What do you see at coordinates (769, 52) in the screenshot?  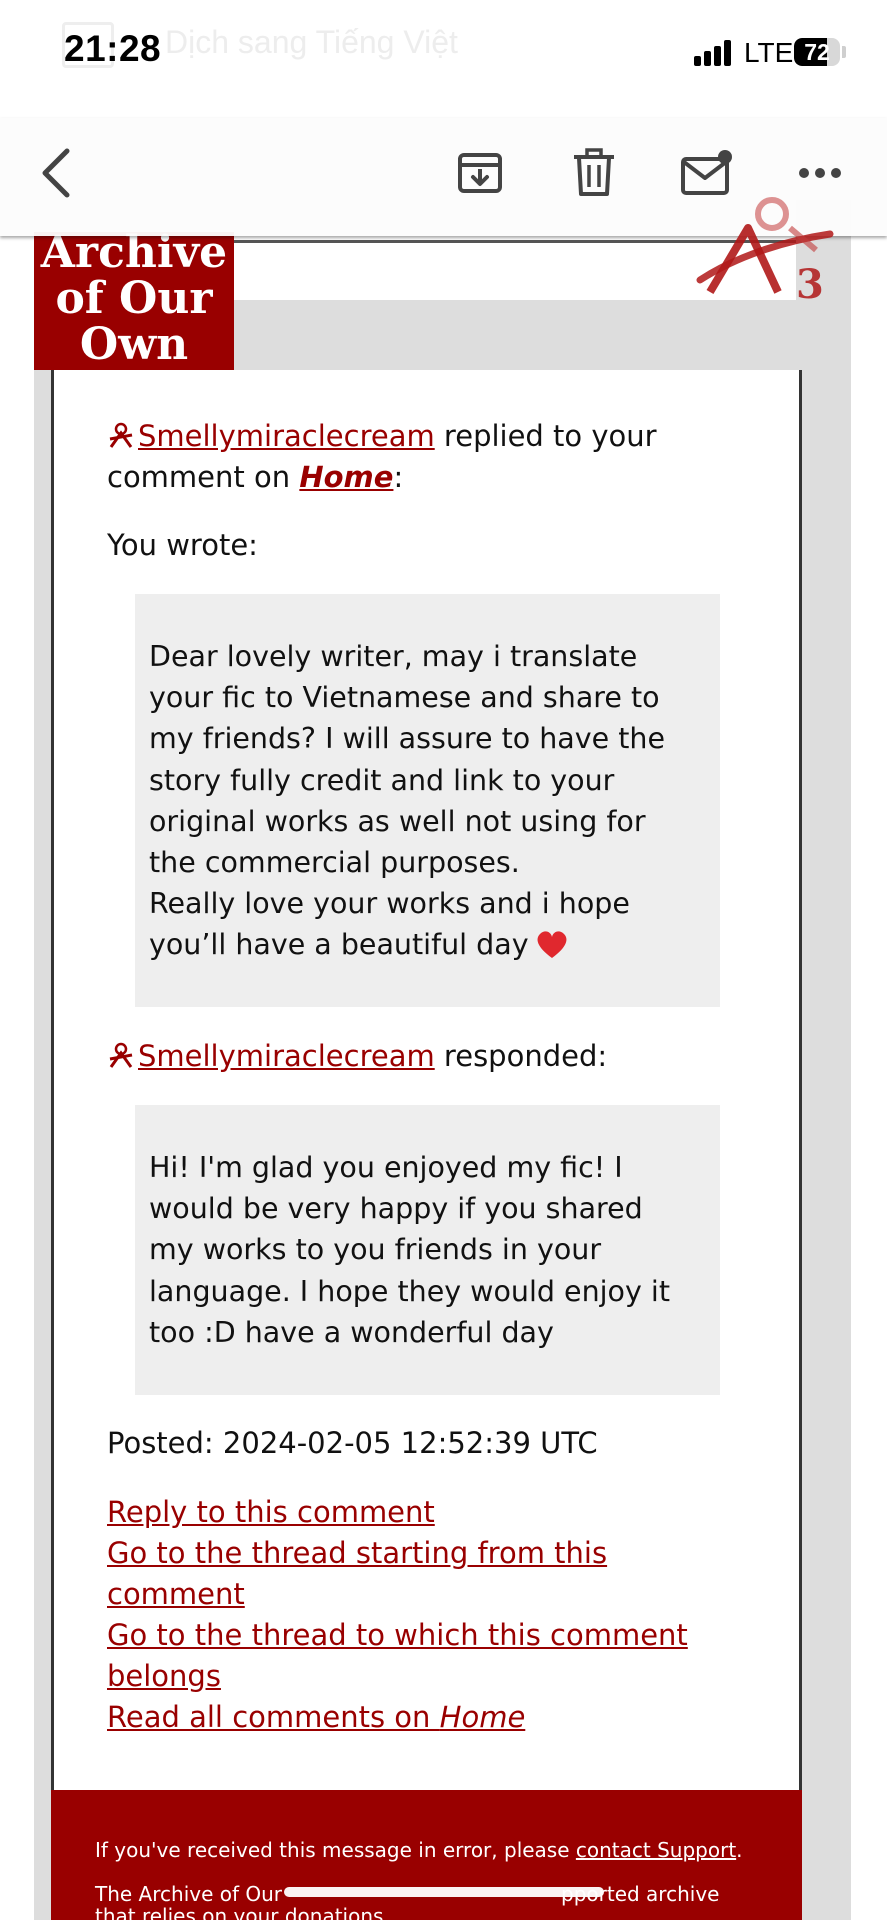 I see `network-type: LTE` at bounding box center [769, 52].